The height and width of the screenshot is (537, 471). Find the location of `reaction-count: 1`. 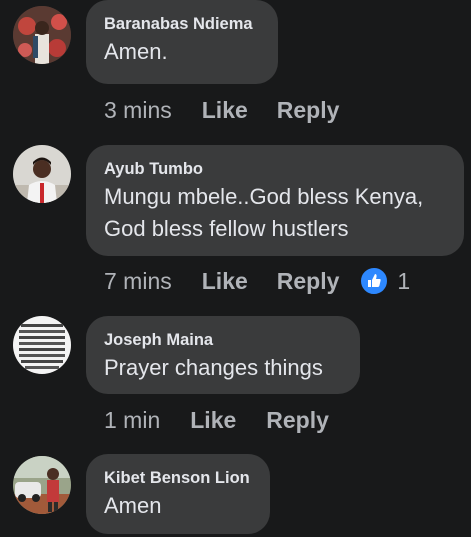

reaction-count: 1 is located at coordinates (404, 280).